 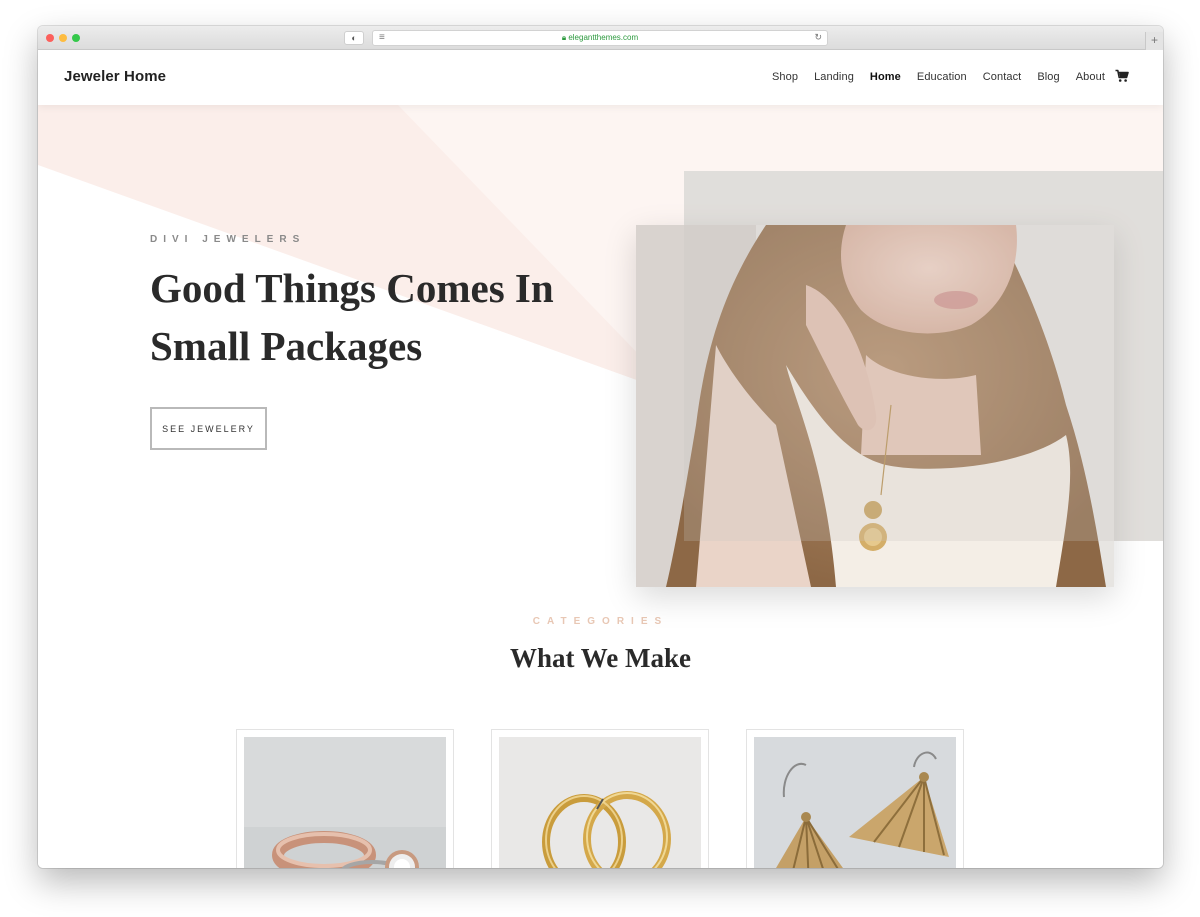 I want to click on minimize-window-button, so click(x=63, y=38).